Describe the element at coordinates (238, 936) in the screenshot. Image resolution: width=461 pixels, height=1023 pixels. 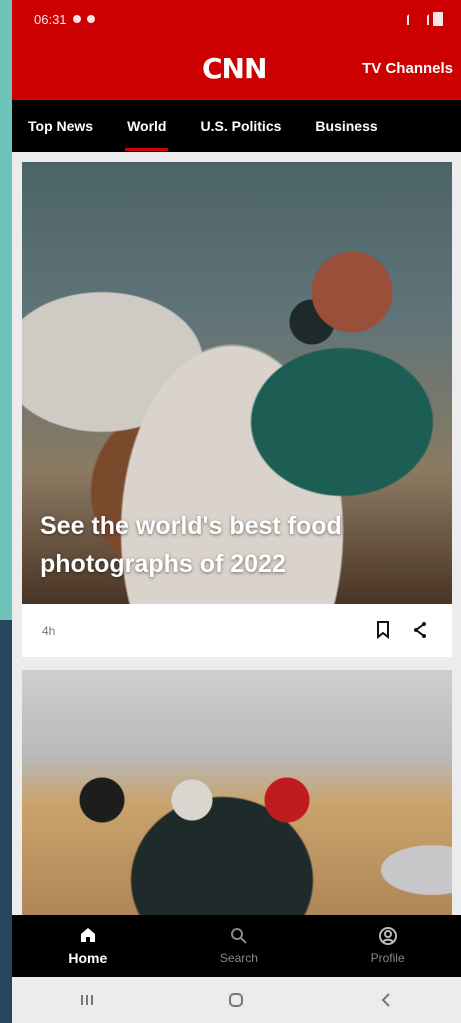
I see `search-icon` at that location.